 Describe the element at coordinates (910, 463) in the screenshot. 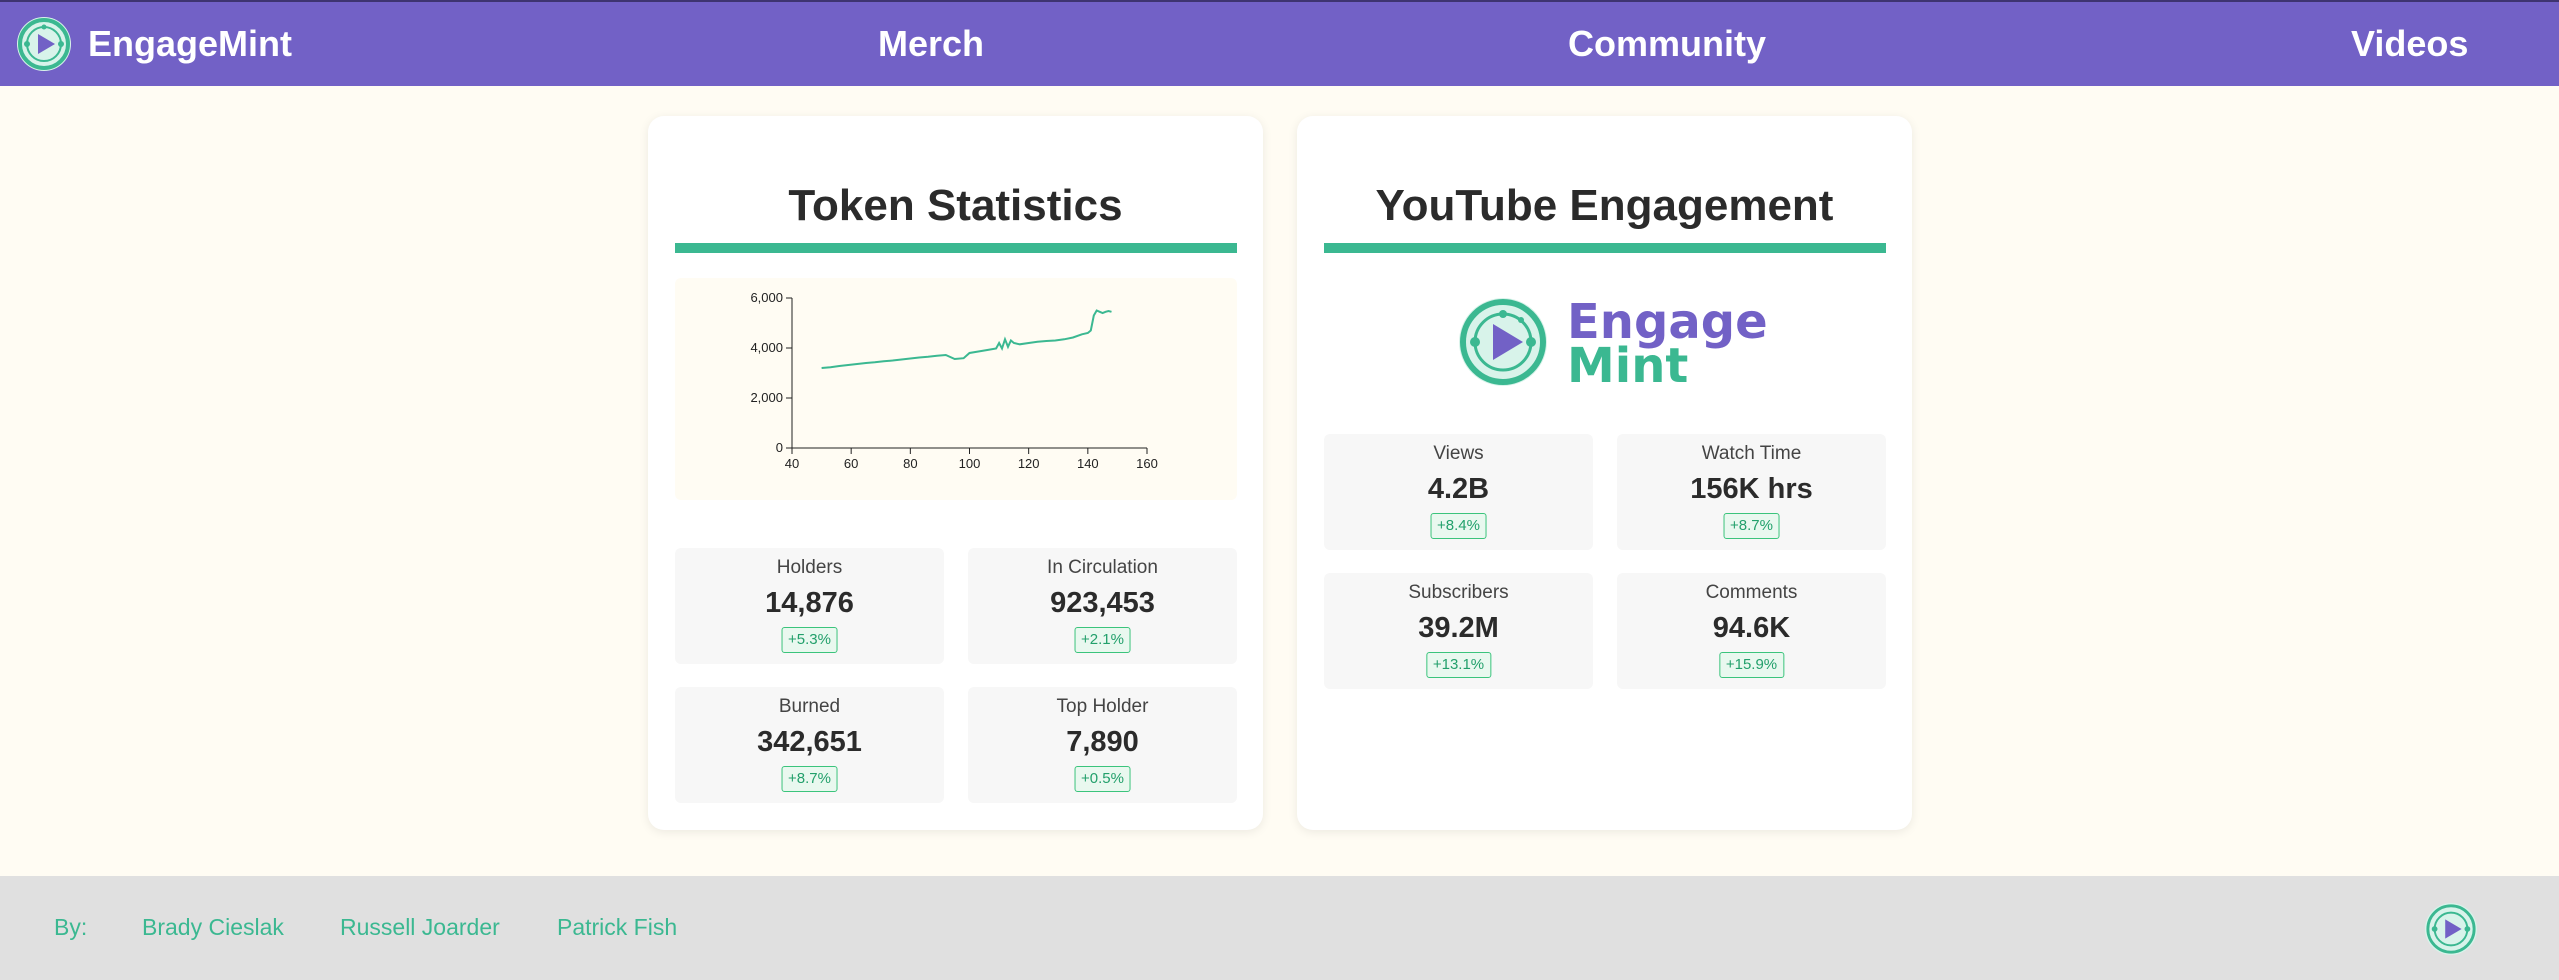

I see `x-tick-label: 80` at that location.